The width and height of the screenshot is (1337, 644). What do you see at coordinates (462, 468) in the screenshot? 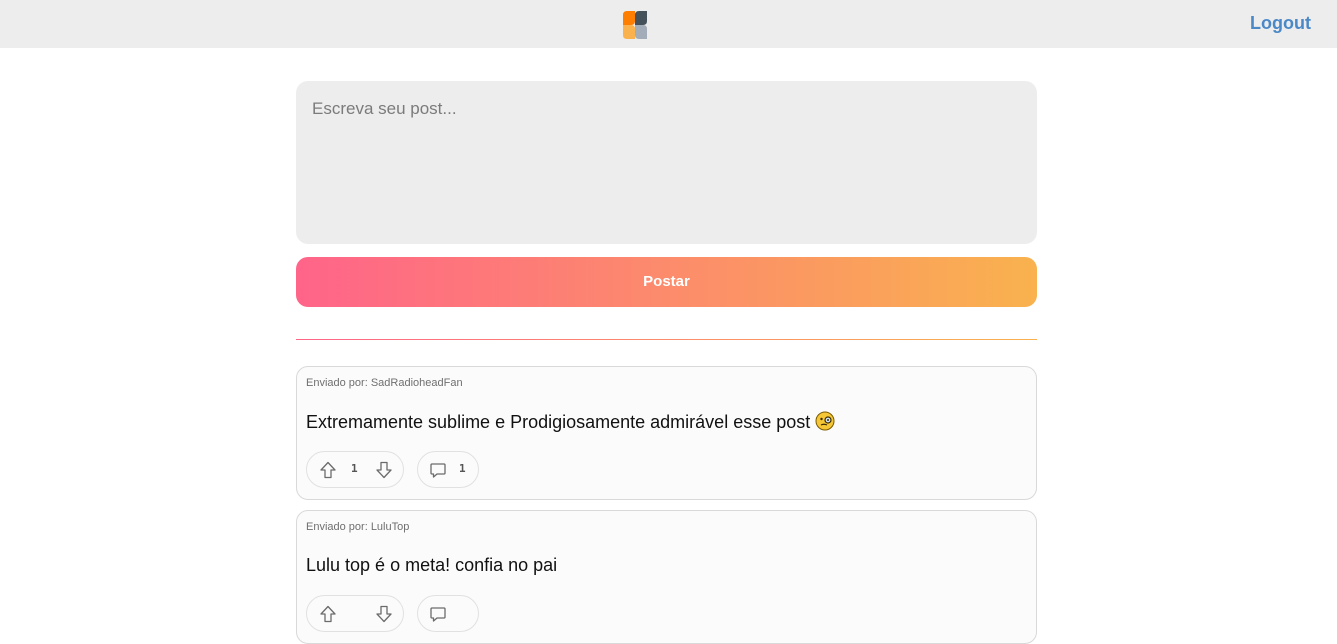
I see `comment-count: 1` at bounding box center [462, 468].